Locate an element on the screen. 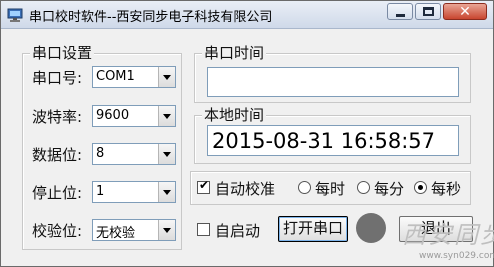 The width and height of the screenshot is (494, 267). window-controls: ✕ is located at coordinates (436, 11).